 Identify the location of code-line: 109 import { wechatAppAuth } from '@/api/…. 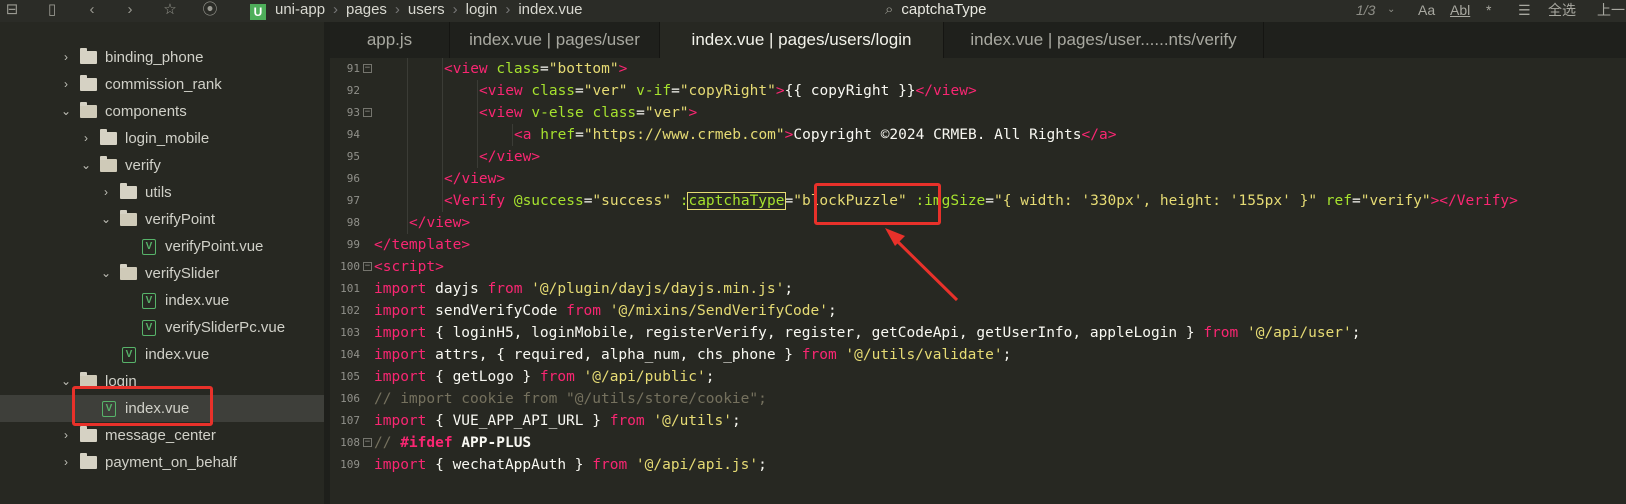
(978, 465).